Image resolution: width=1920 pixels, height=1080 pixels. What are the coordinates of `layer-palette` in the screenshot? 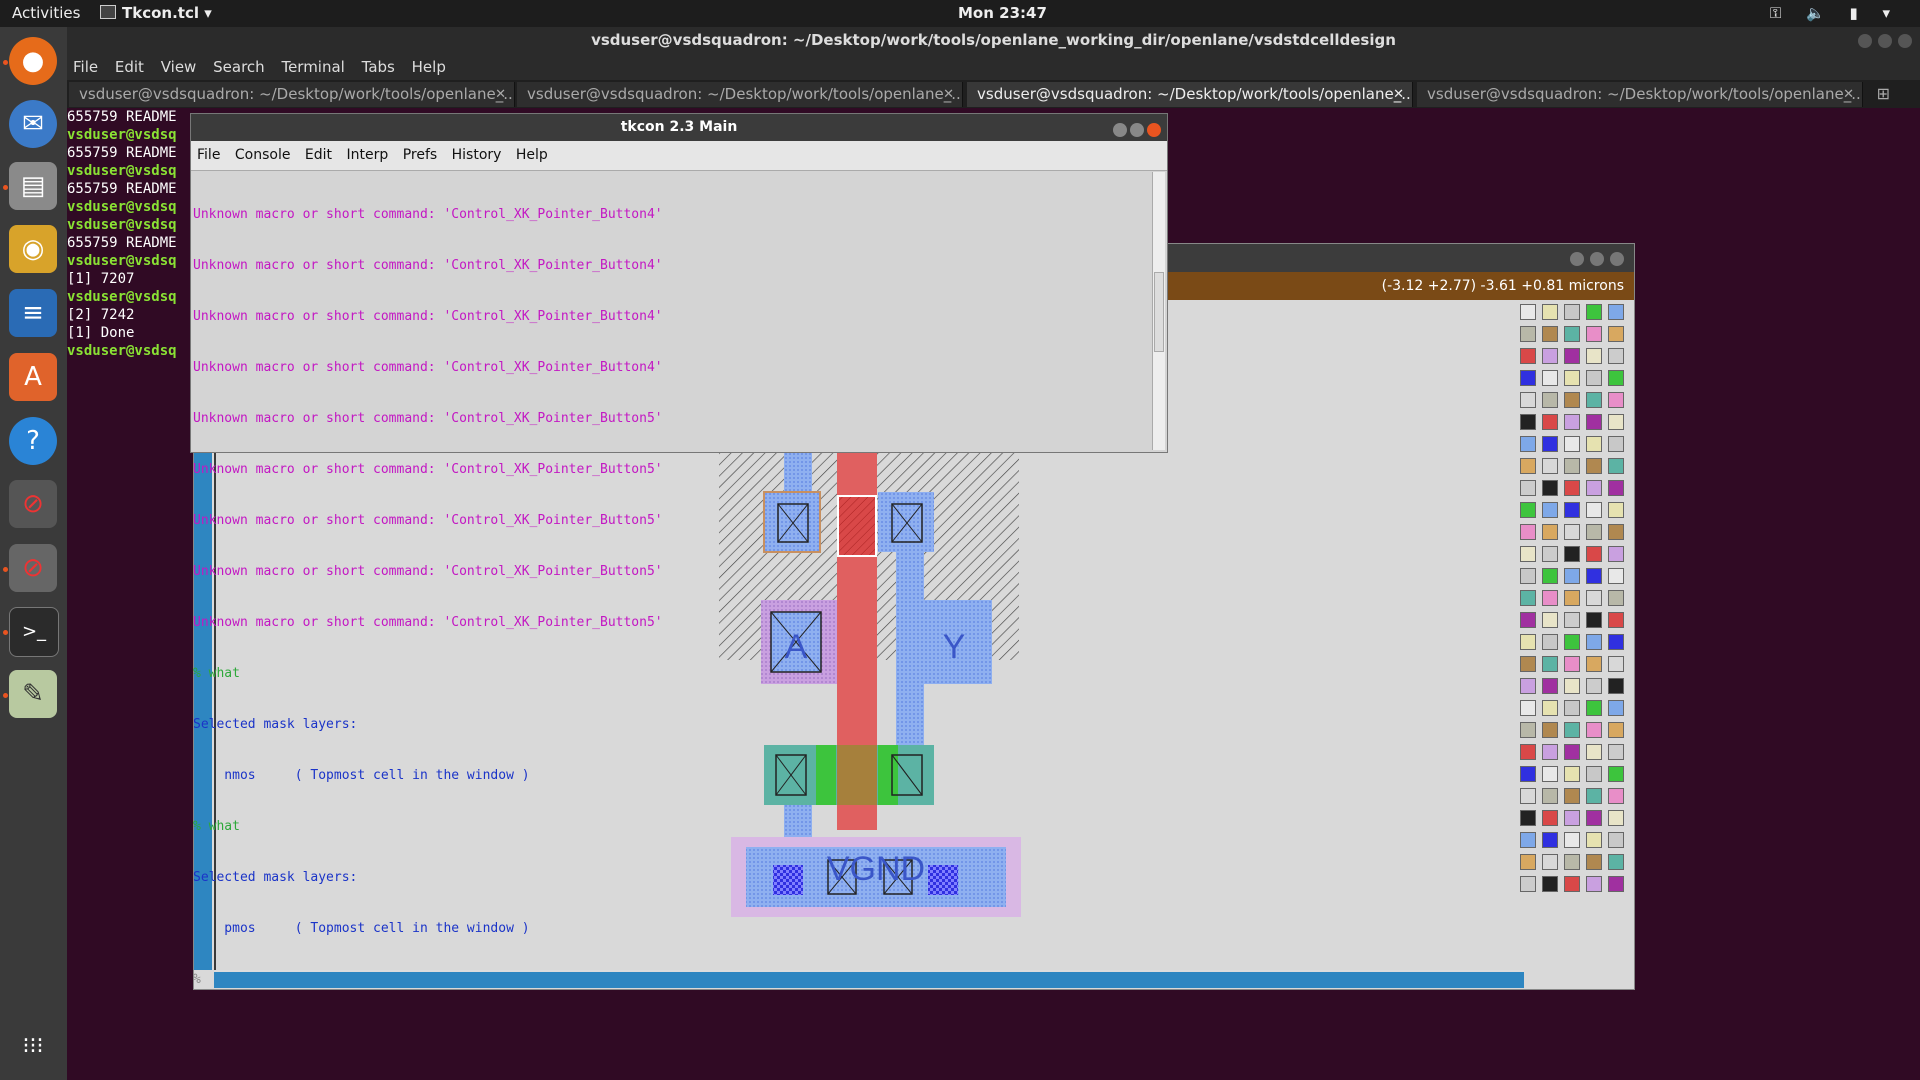 It's located at (1576, 604).